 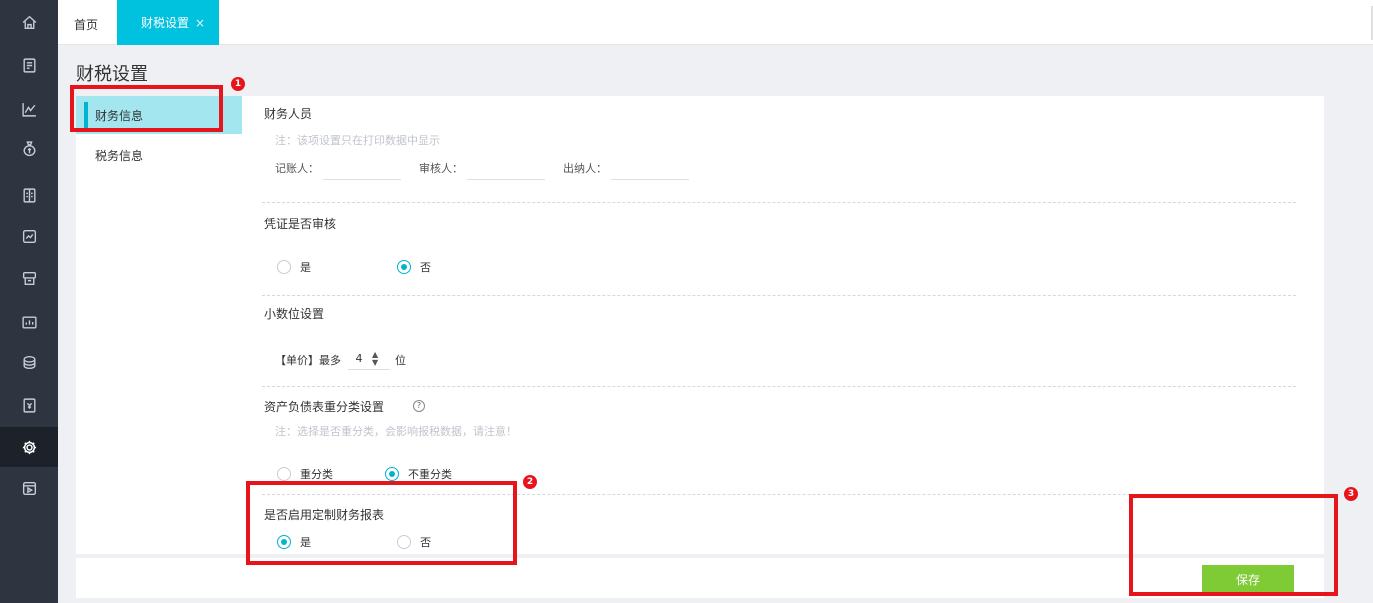 What do you see at coordinates (375, 362) in the screenshot?
I see `chevron-down-icon: ▼` at bounding box center [375, 362].